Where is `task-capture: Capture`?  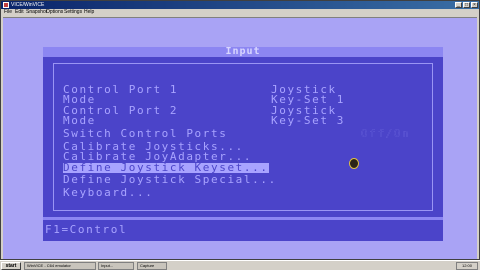
task-capture: Capture is located at coordinates (152, 266).